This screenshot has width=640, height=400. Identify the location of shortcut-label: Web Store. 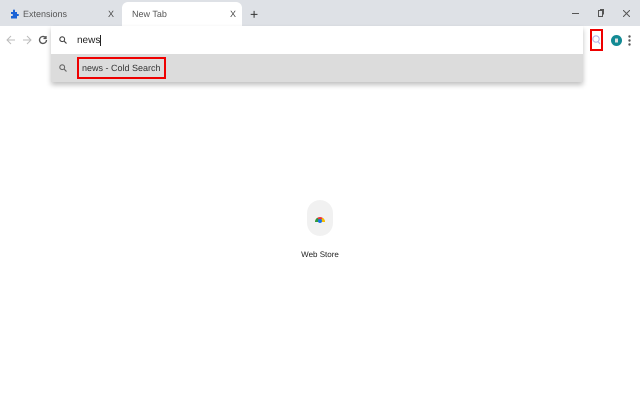
(320, 254).